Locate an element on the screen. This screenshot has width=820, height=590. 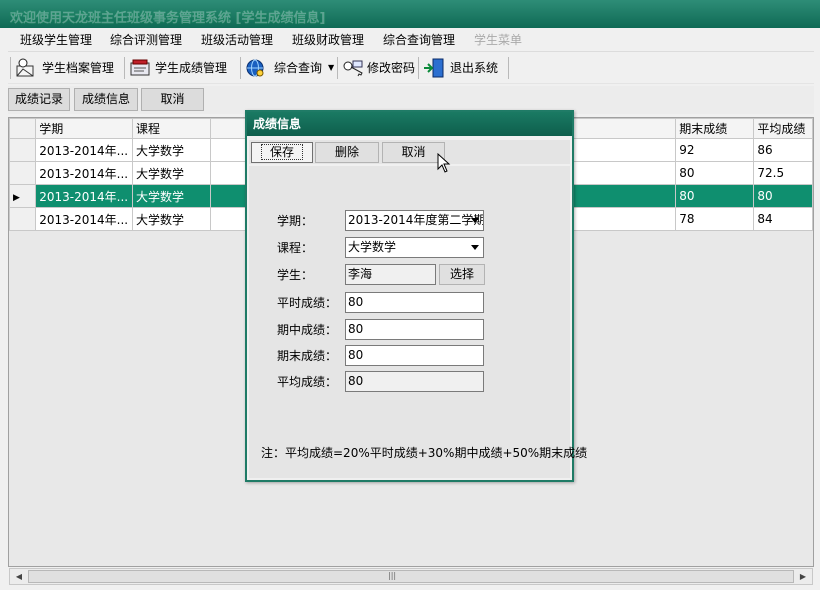
delete-button: 删除 is located at coordinates (347, 152).